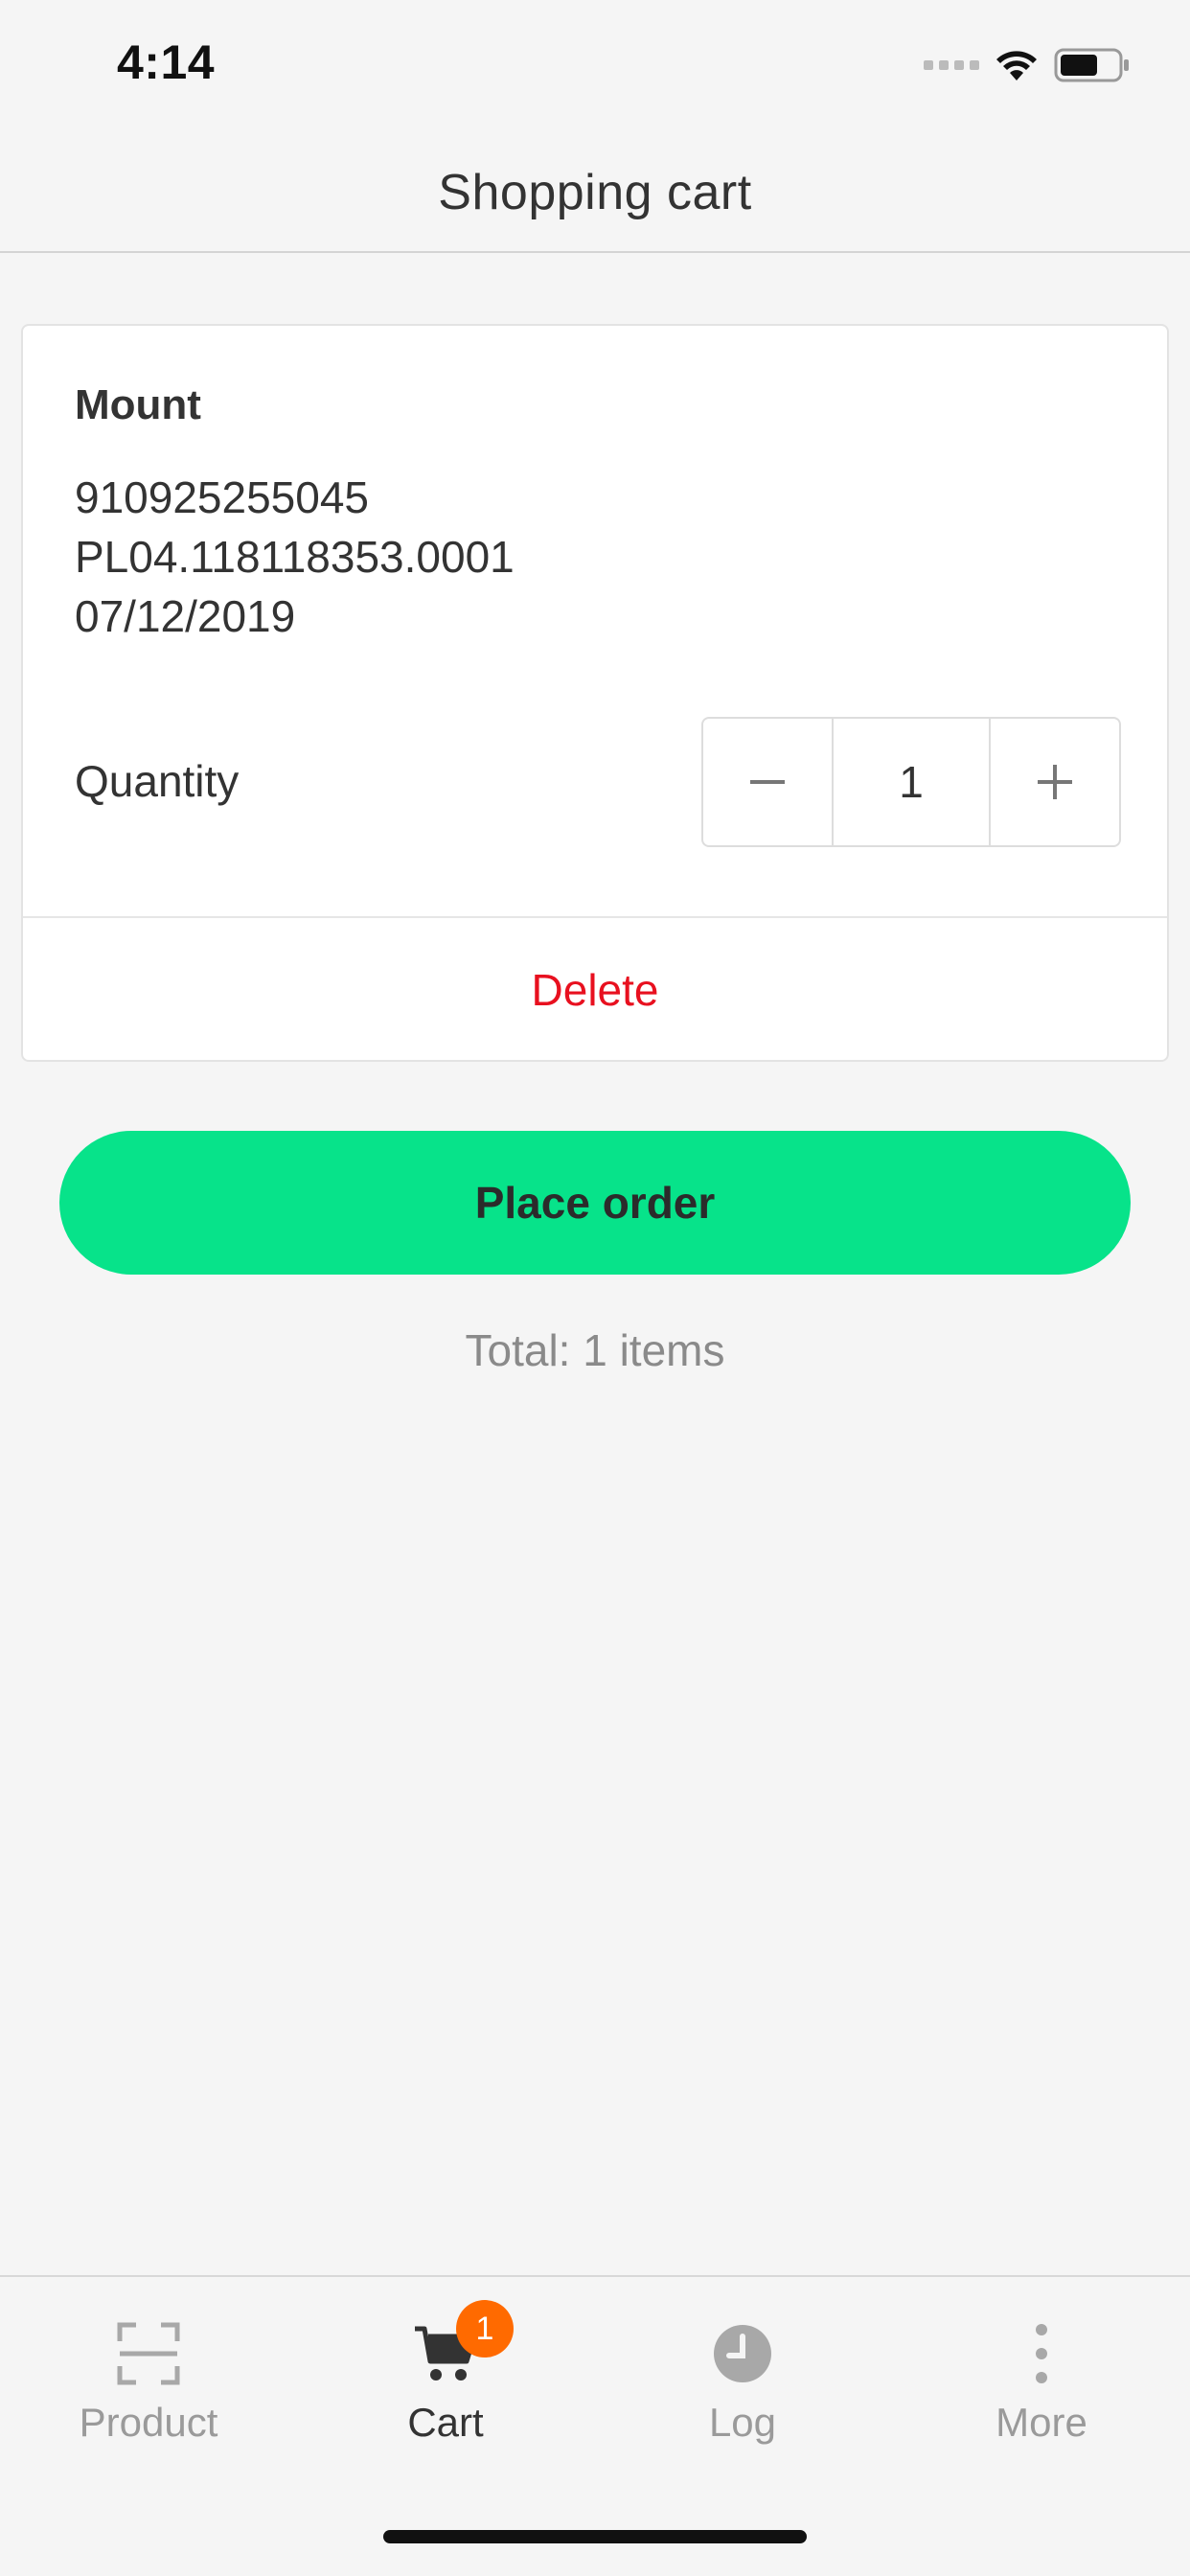 The image size is (1190, 2576). What do you see at coordinates (595, 1203) in the screenshot?
I see `place-order-button: Place order` at bounding box center [595, 1203].